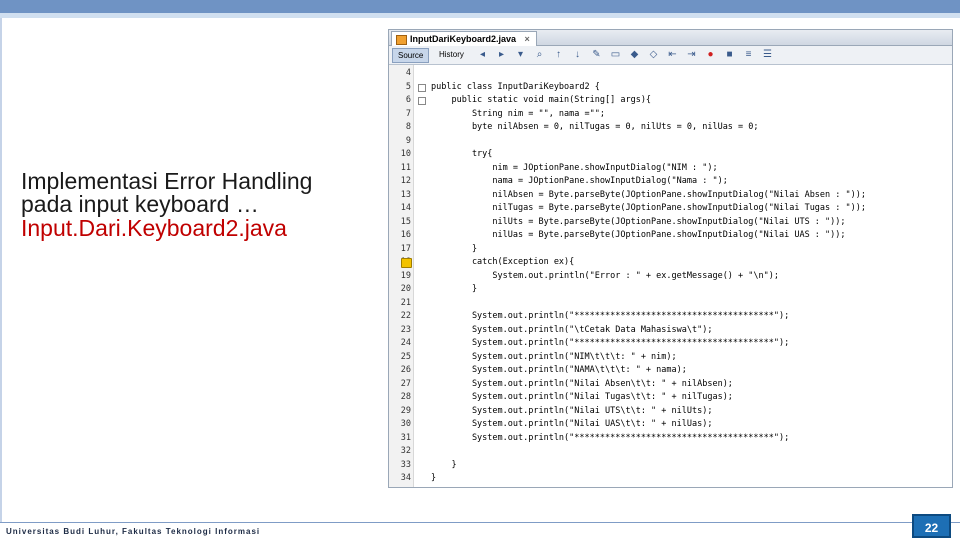 Image resolution: width=960 pixels, height=540 pixels. I want to click on editor-tab-label: InputDariKeyboard2.java, so click(463, 39).